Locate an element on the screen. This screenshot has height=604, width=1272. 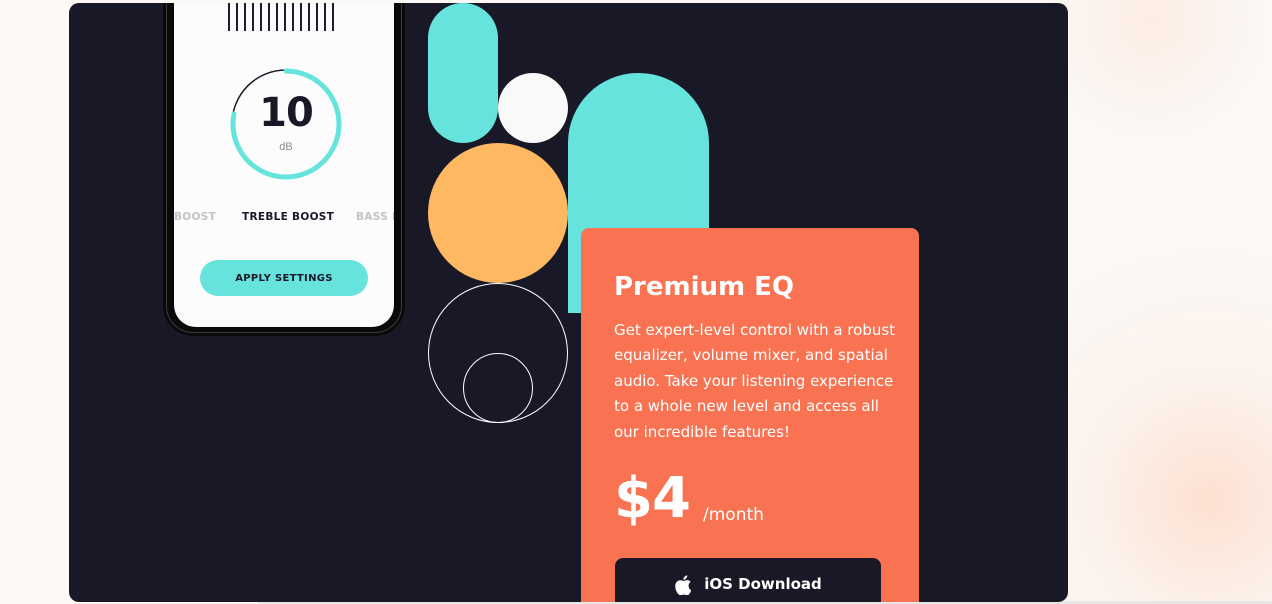
price-amount: $4 is located at coordinates (652, 498).